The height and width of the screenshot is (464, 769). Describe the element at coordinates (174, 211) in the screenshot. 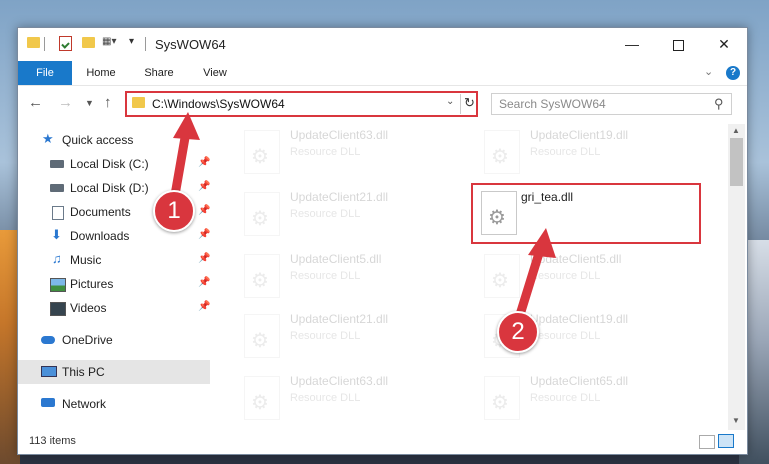

I see `step-1-badge: 1` at that location.